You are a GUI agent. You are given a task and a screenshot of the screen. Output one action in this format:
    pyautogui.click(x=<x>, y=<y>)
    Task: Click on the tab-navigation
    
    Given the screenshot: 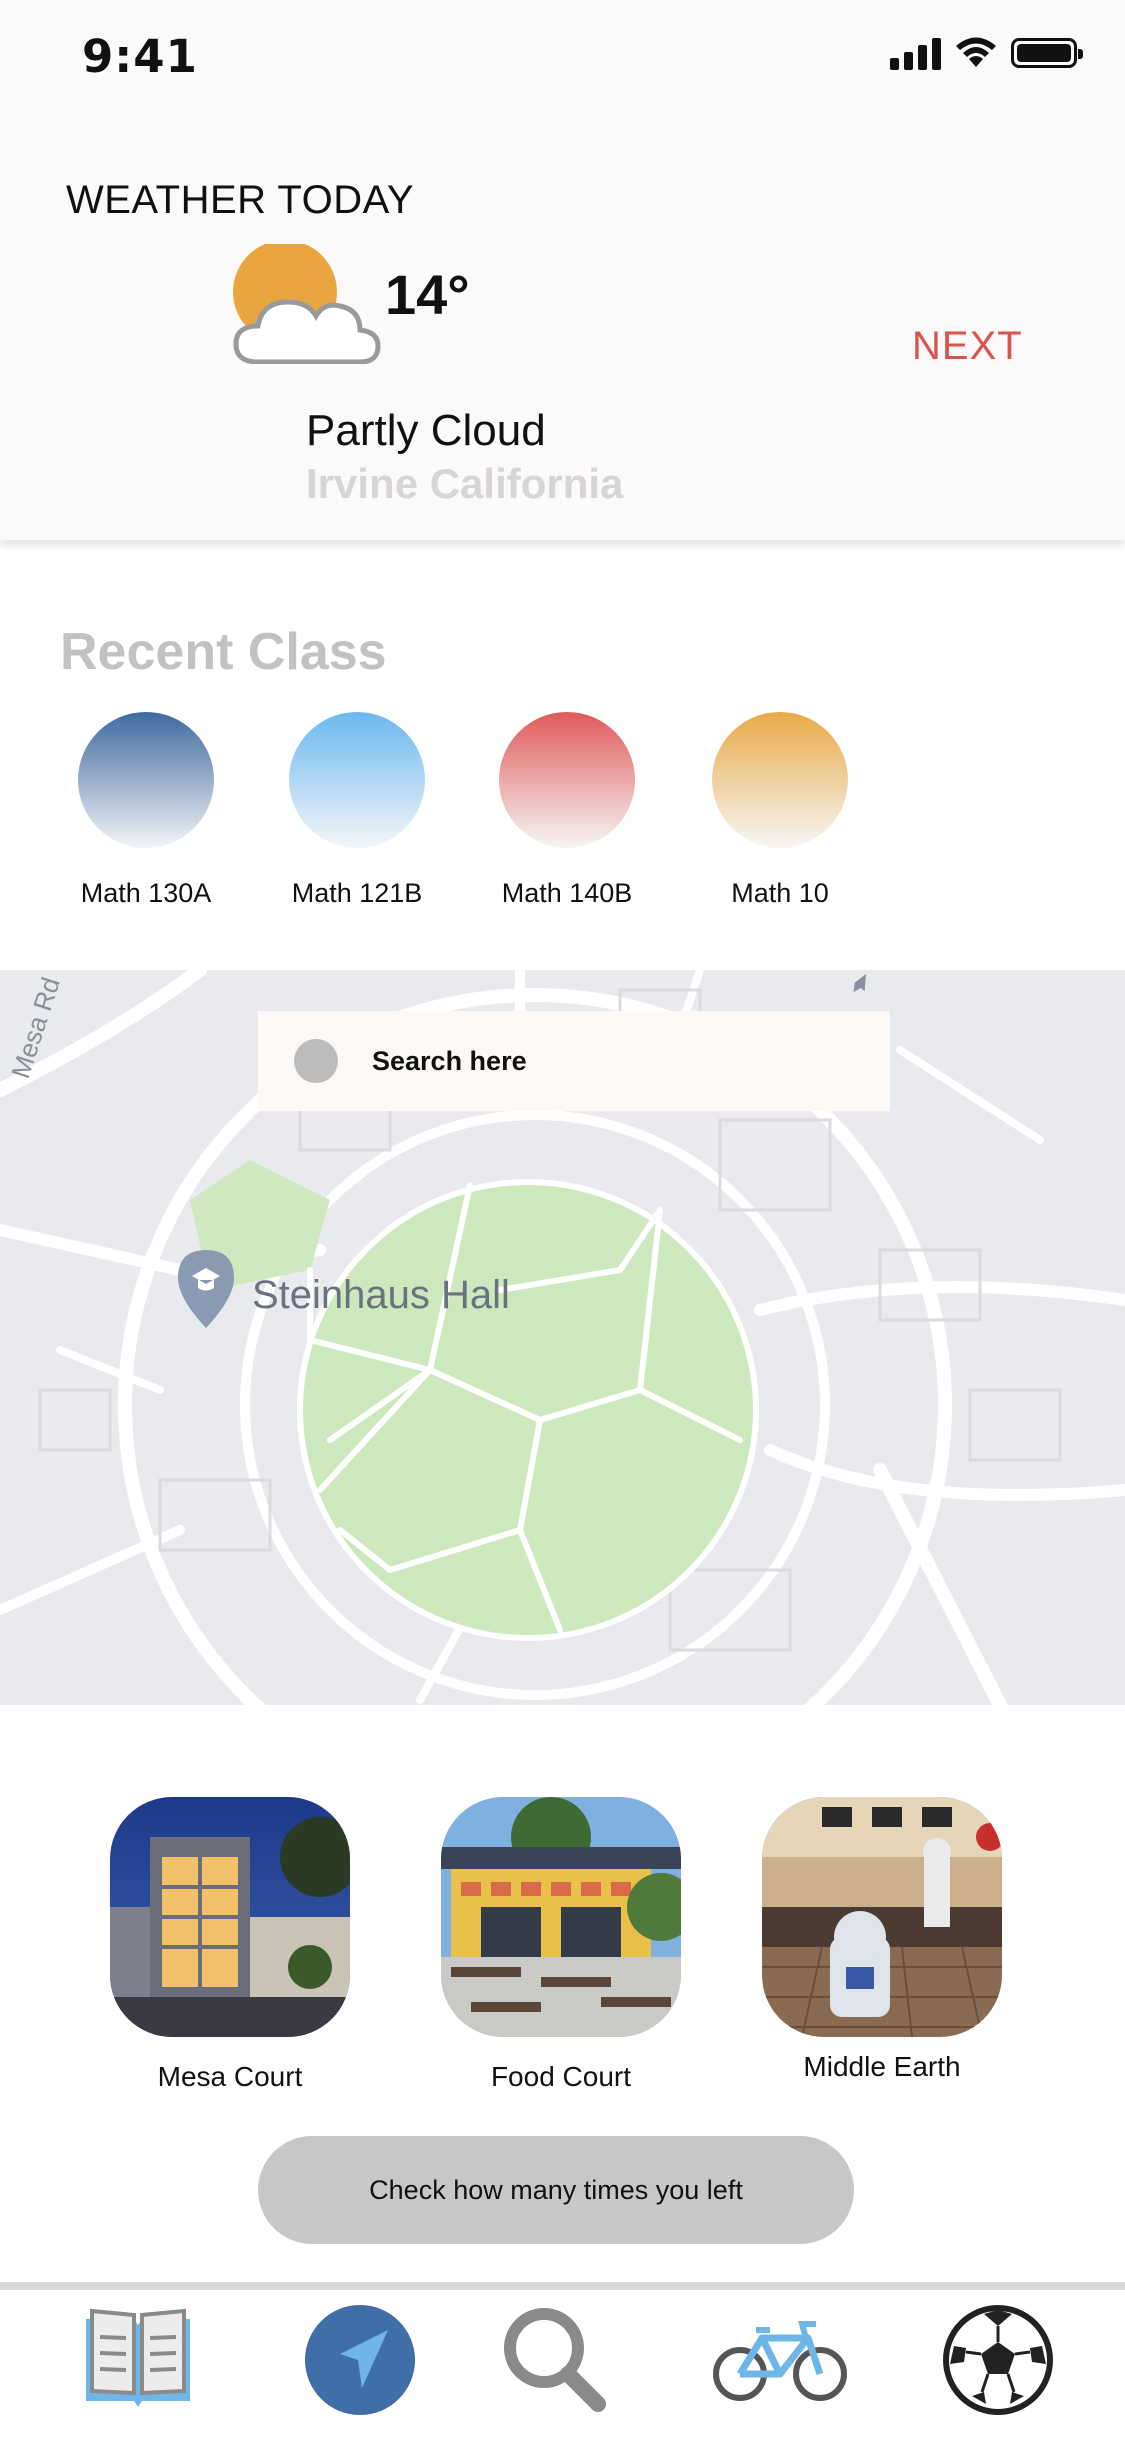 What is the action you would take?
    pyautogui.click(x=360, y=2360)
    